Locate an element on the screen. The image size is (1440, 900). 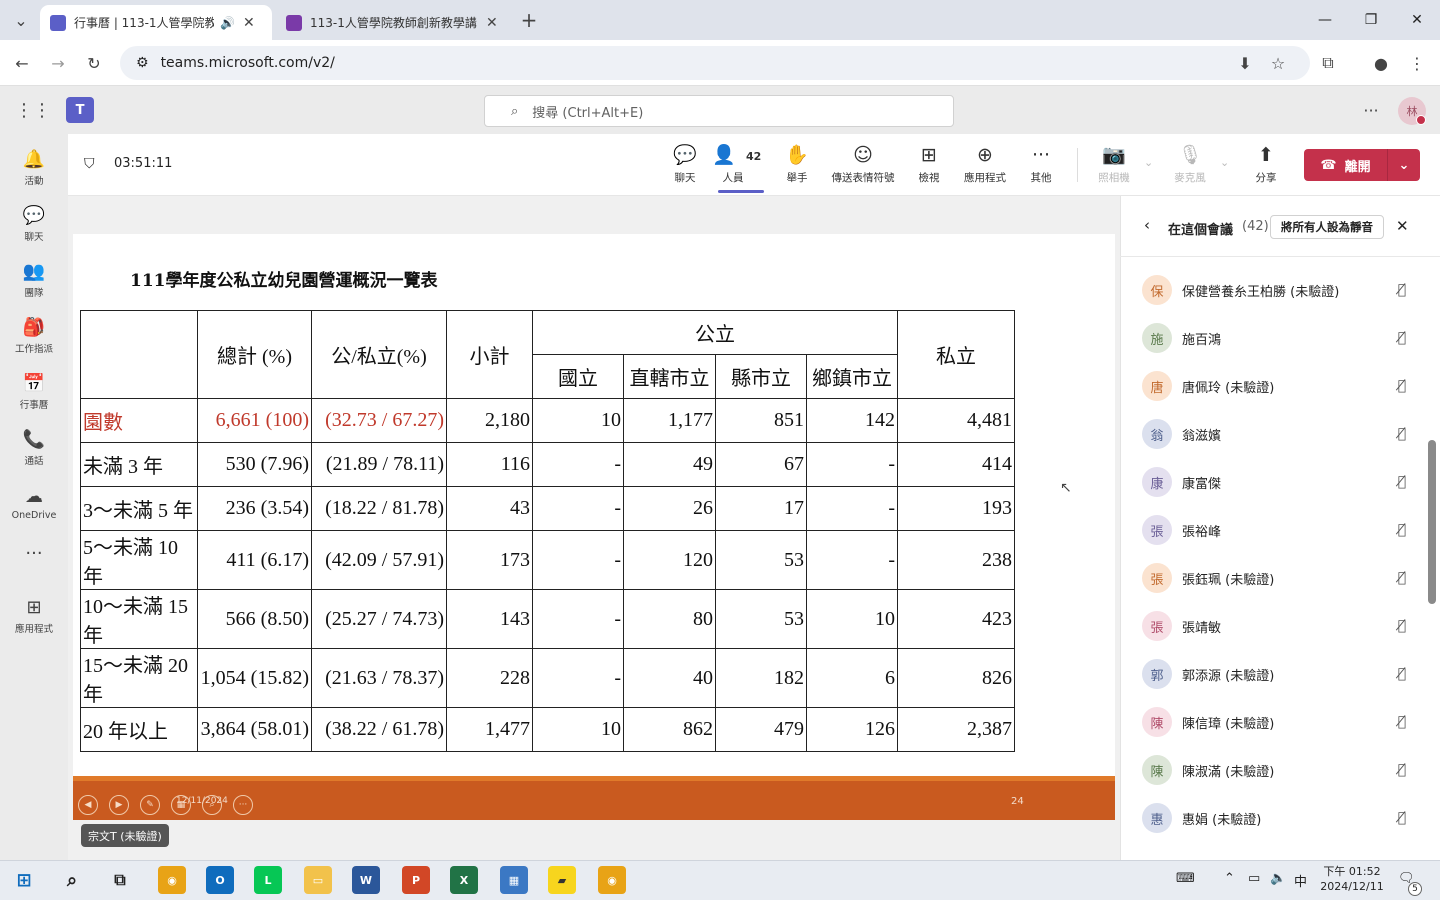
url-input: ⚙ teams.microsoft.com/v2/ is located at coordinates (715, 63).